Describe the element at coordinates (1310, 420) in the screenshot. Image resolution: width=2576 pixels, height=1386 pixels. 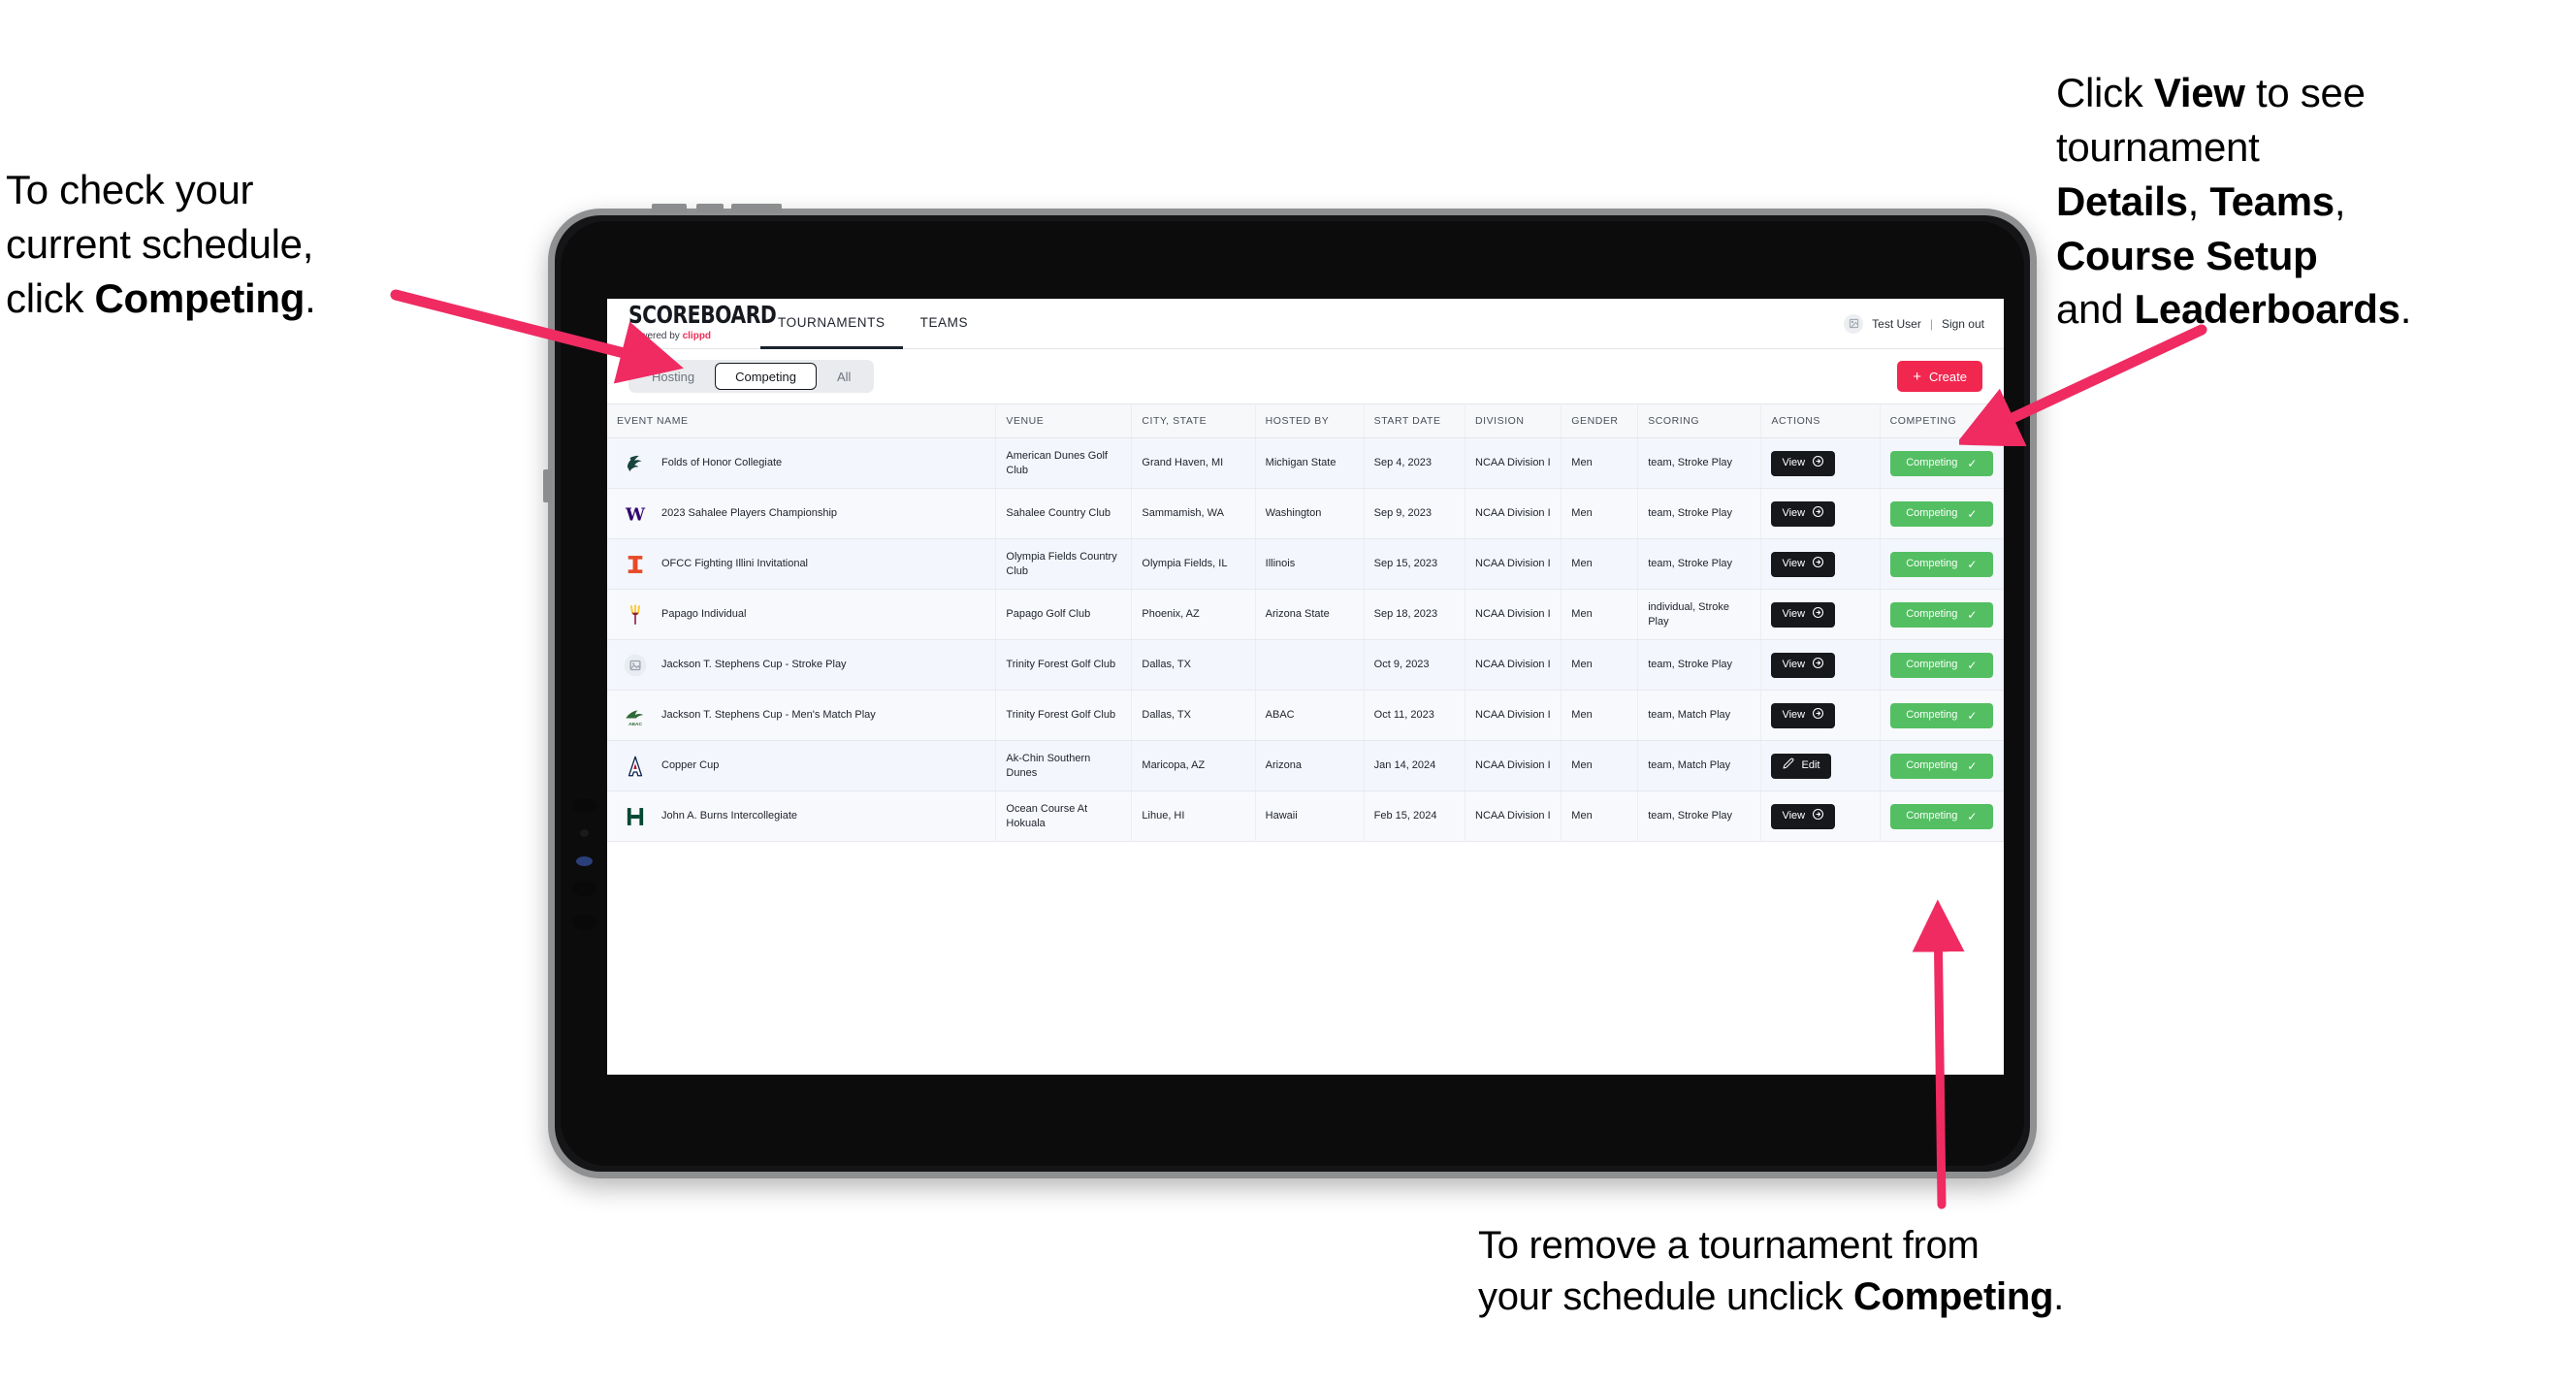
I see `col-hosted-by: HOSTED BY` at that location.